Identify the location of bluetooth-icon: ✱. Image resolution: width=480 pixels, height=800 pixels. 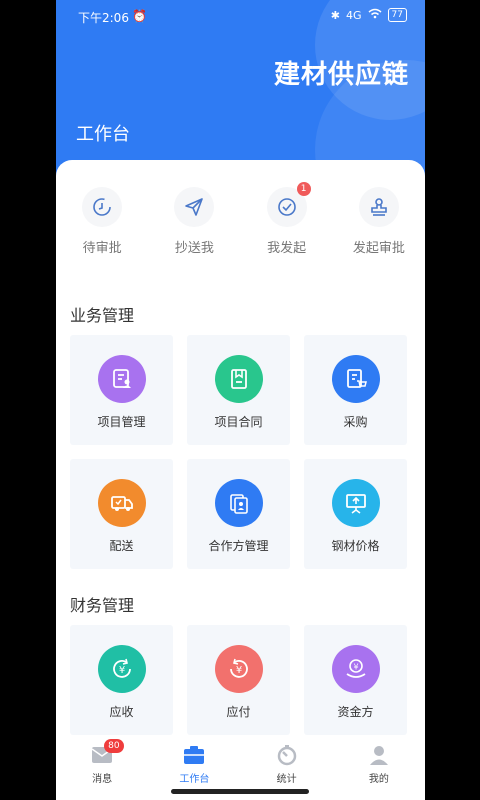
(335, 15).